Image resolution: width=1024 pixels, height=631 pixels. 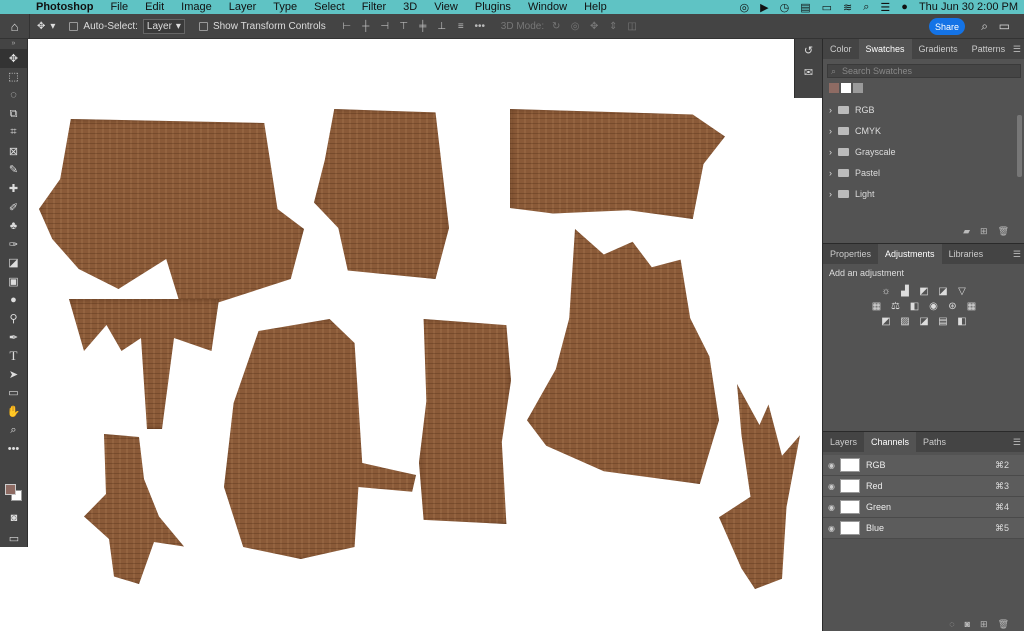 I want to click on invert-icon: ◩, so click(x=886, y=321).